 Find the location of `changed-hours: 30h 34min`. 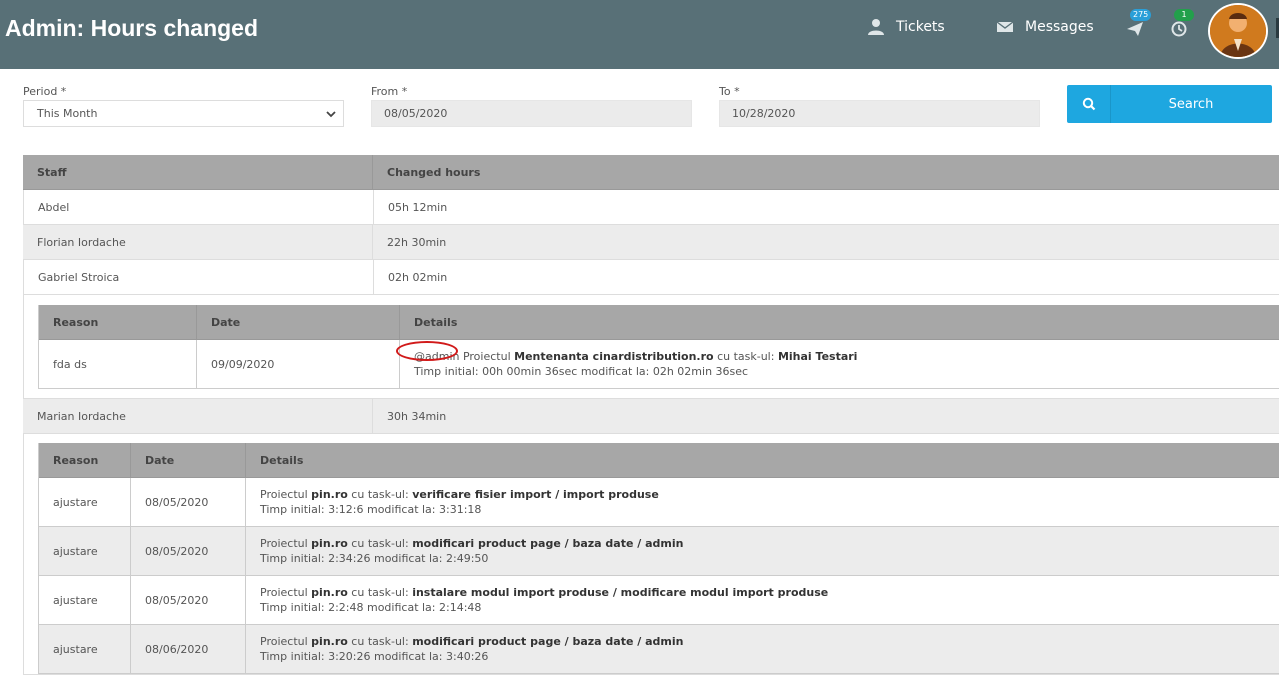

changed-hours: 30h 34min is located at coordinates (417, 416).